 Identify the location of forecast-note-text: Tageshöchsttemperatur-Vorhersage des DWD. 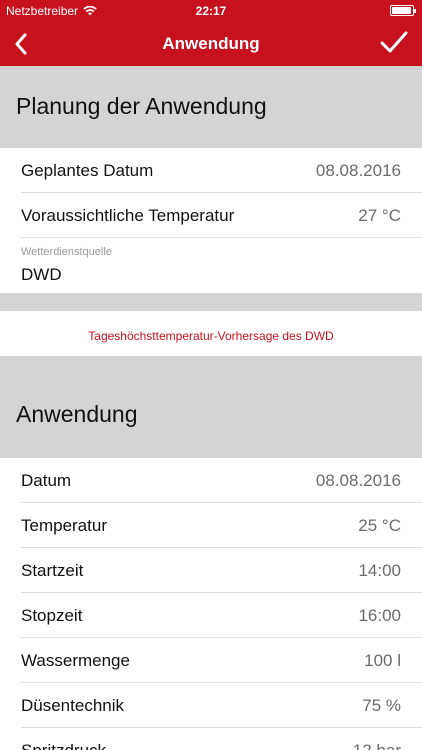
(211, 336).